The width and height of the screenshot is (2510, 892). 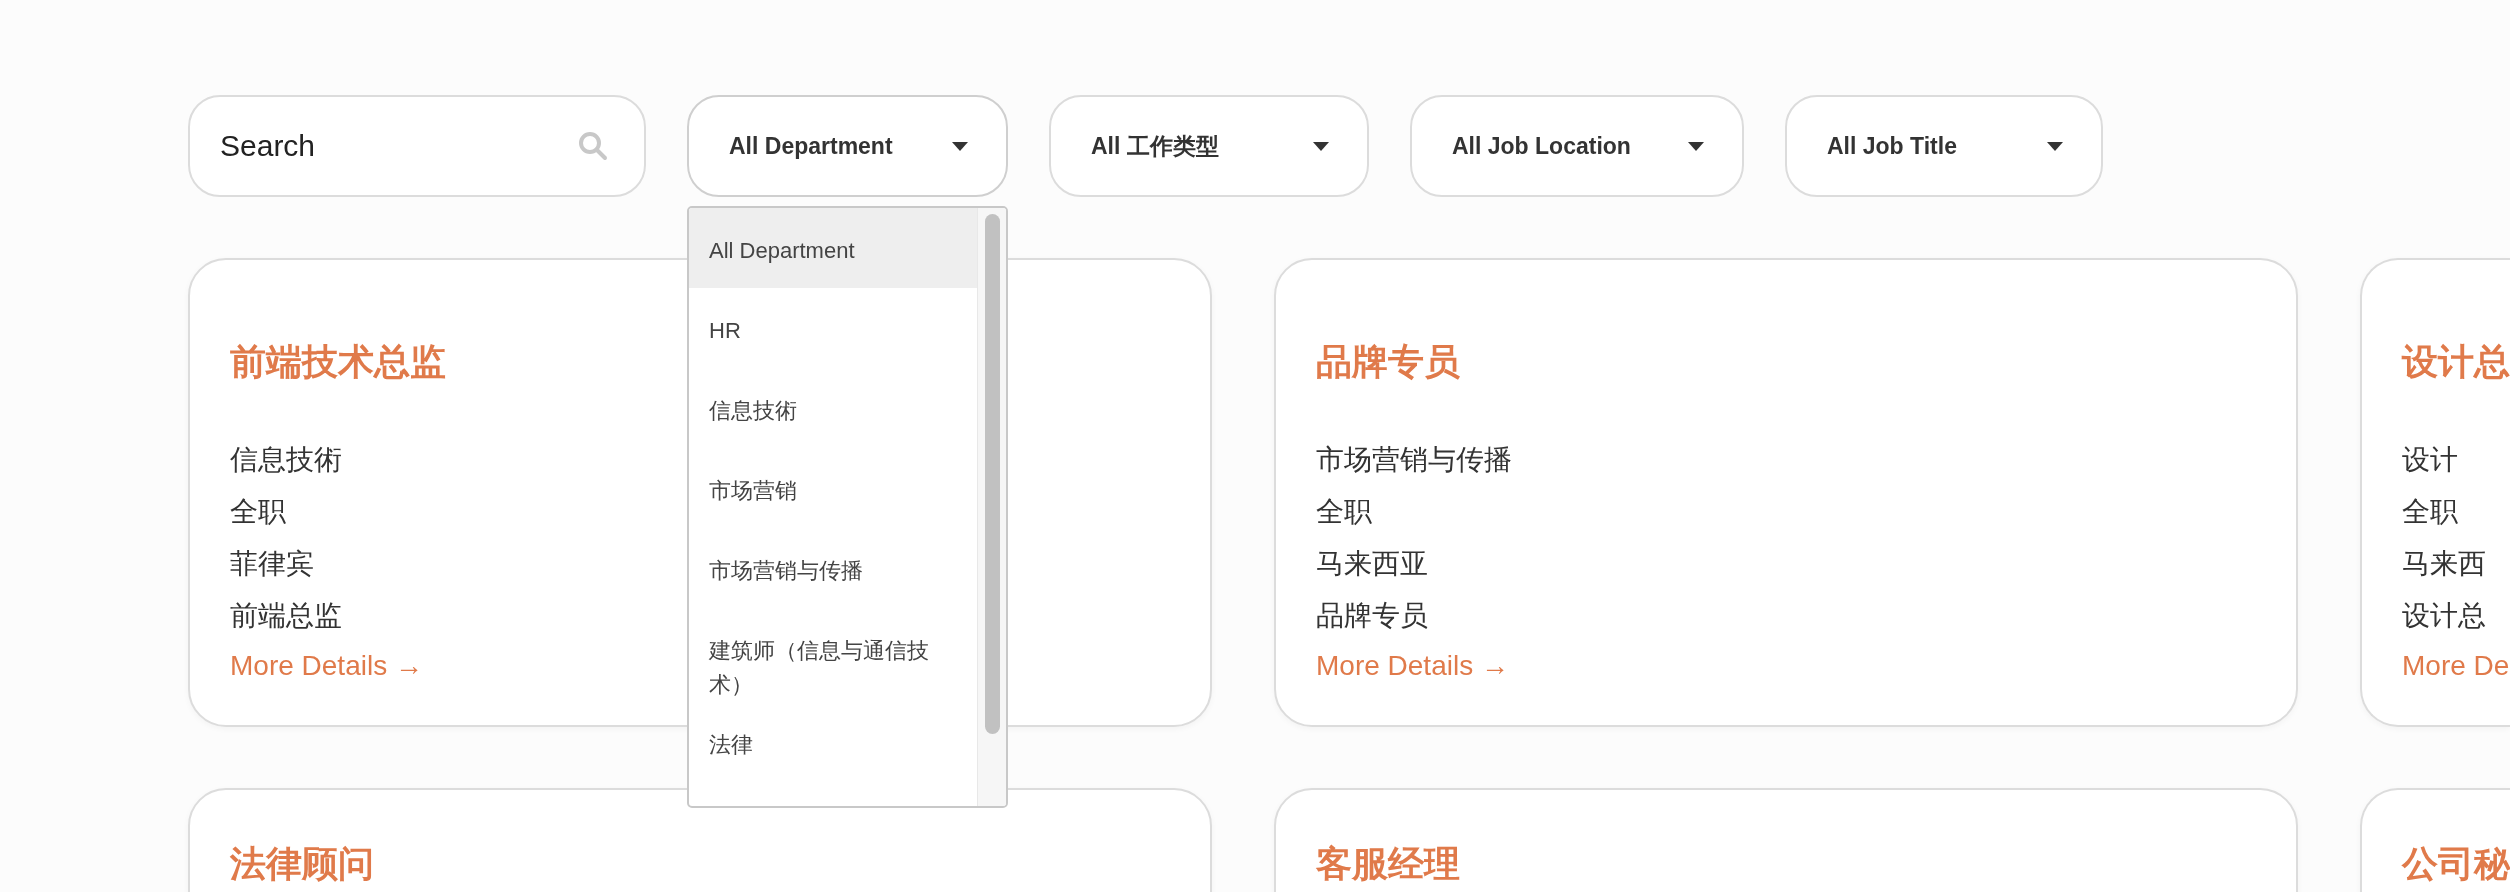 I want to click on filter-dropdown: All Job Location, so click(x=1577, y=146).